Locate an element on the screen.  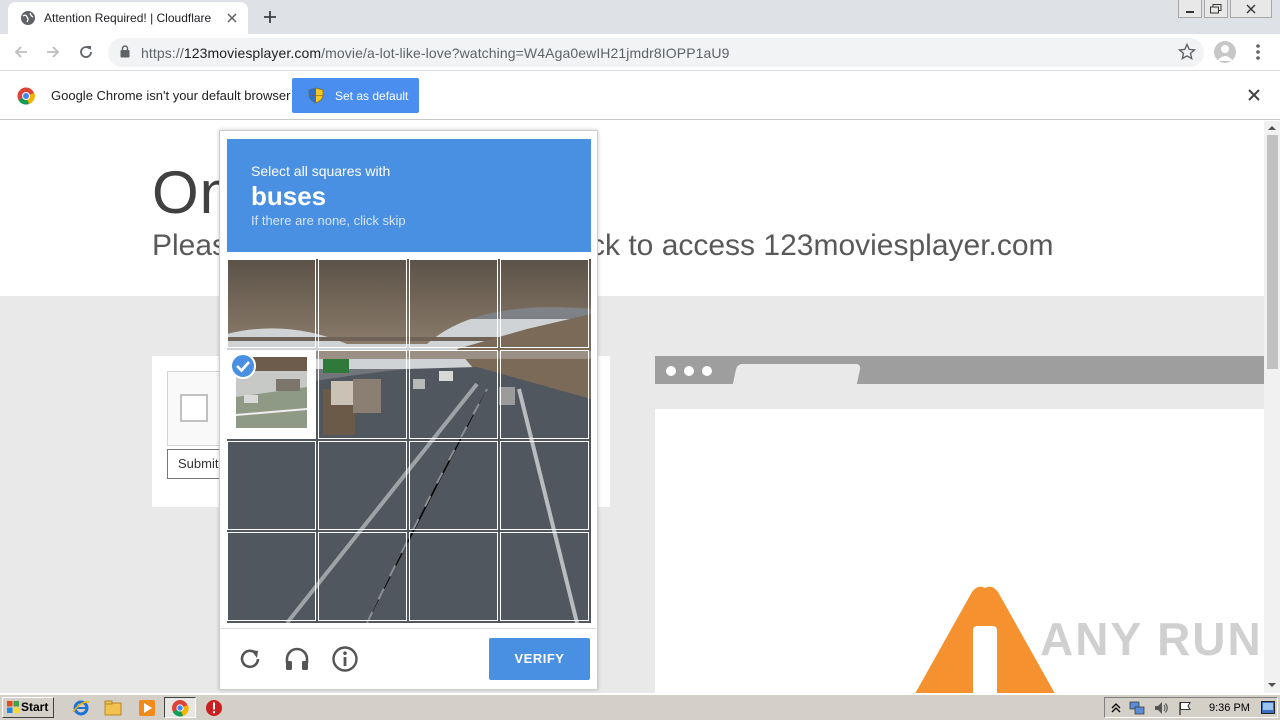
chrome-logo-icon is located at coordinates (26, 96).